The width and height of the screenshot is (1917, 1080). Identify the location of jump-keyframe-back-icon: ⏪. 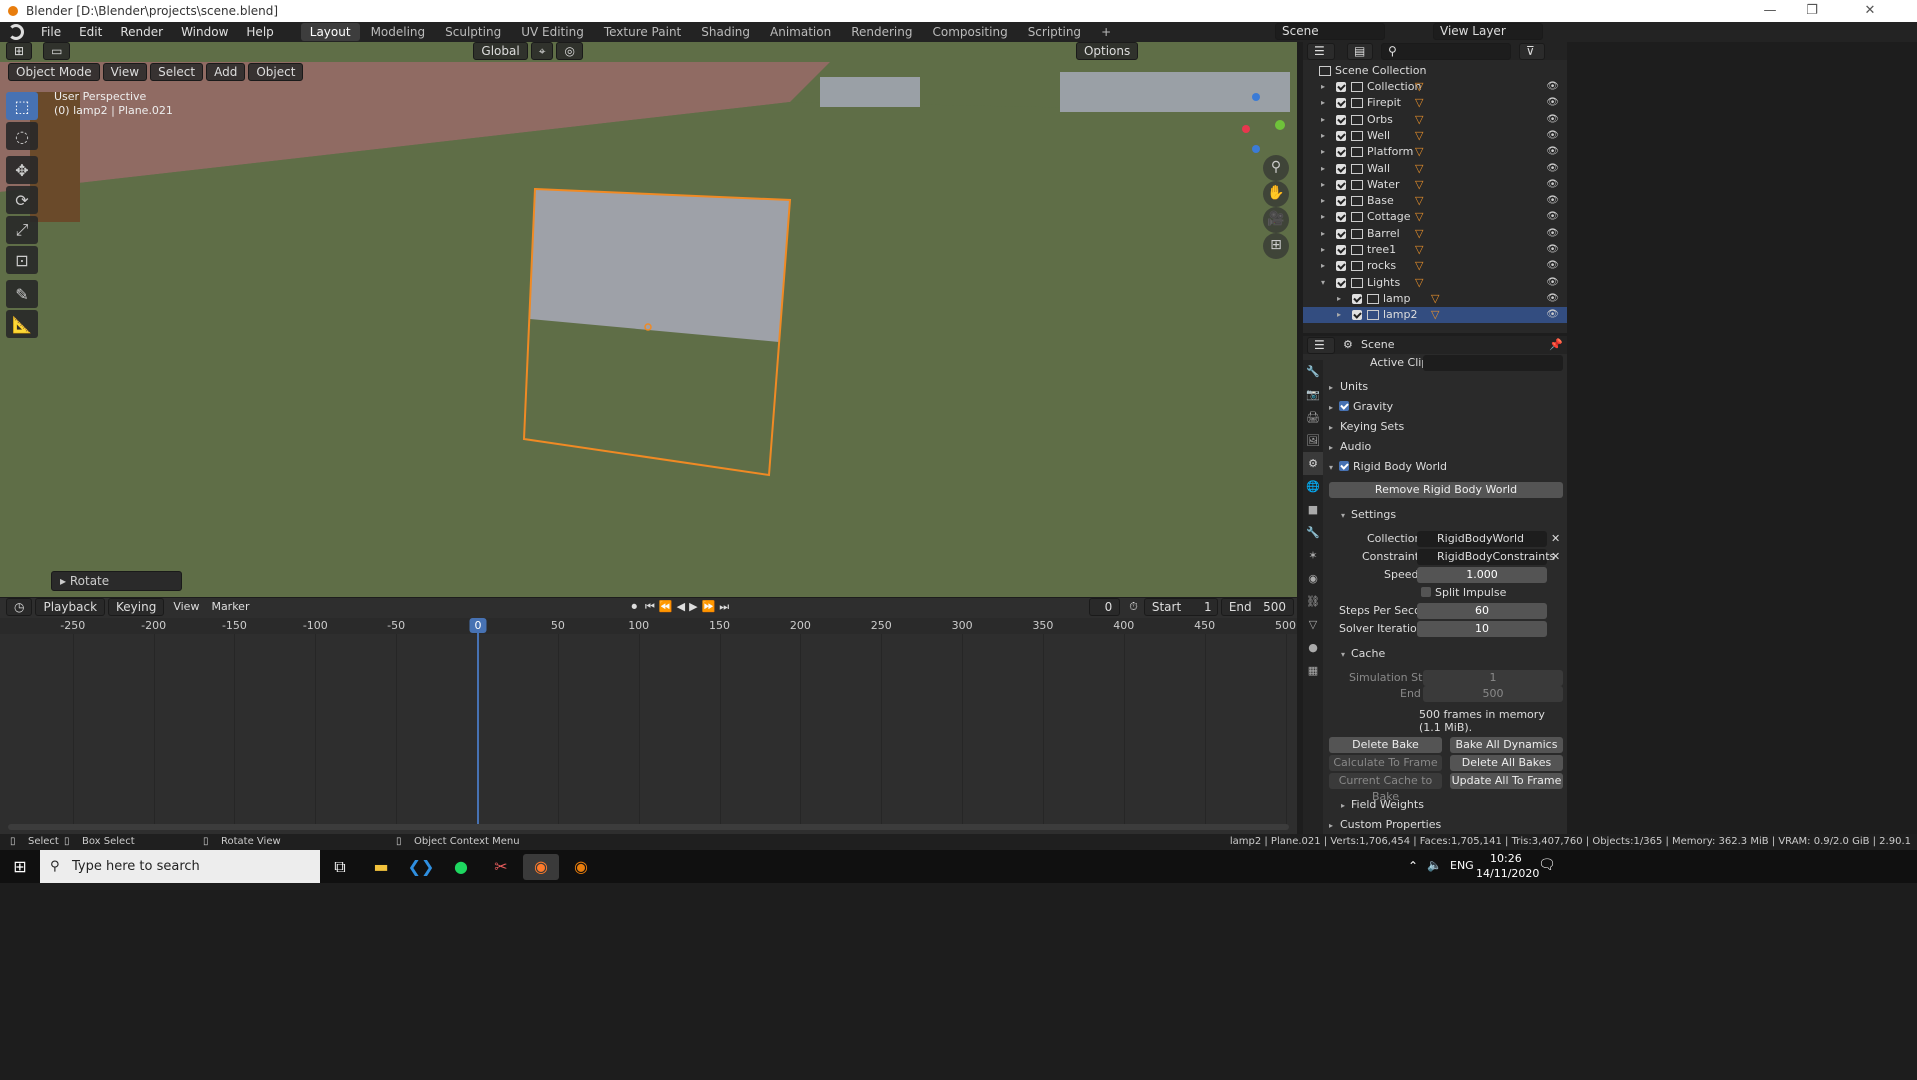
(666, 606).